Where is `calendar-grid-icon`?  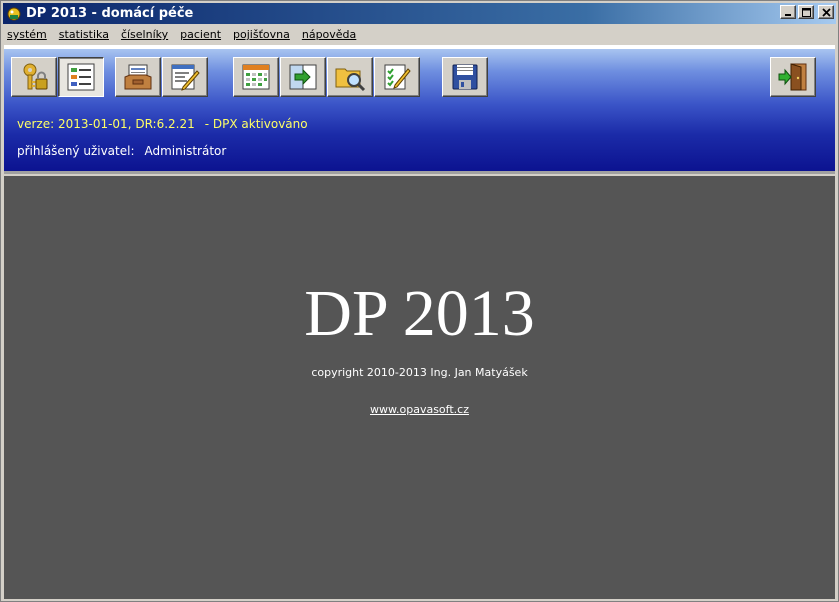
calendar-grid-icon is located at coordinates (256, 77).